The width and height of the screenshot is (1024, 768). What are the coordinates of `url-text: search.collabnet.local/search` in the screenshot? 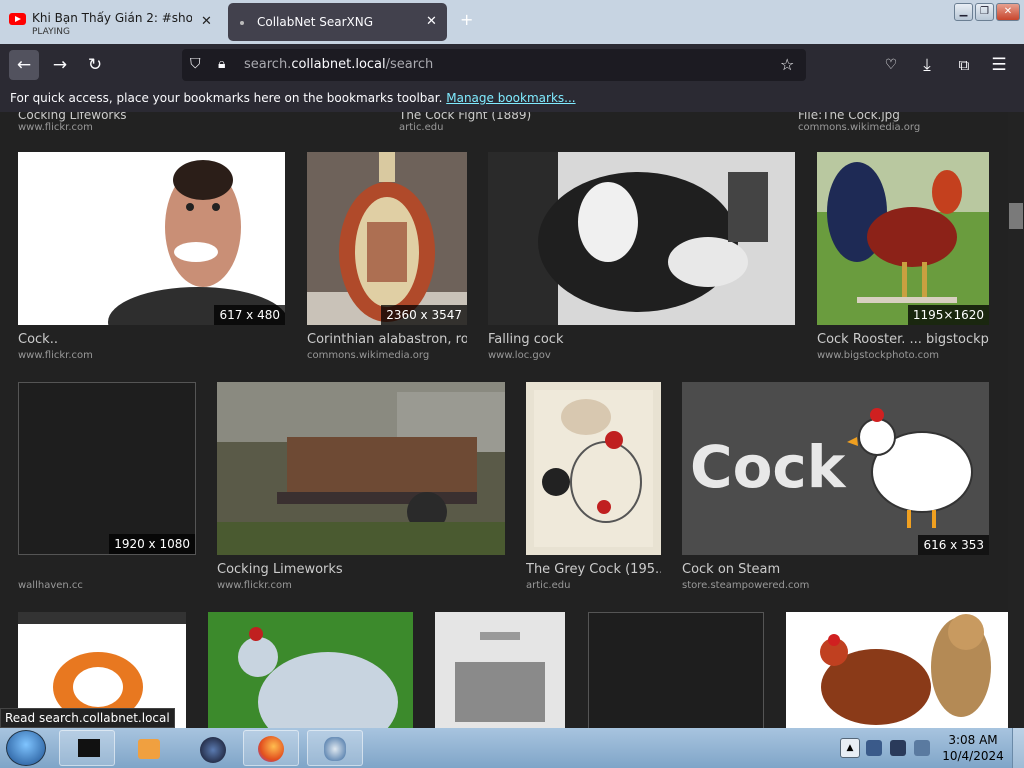 It's located at (338, 64).